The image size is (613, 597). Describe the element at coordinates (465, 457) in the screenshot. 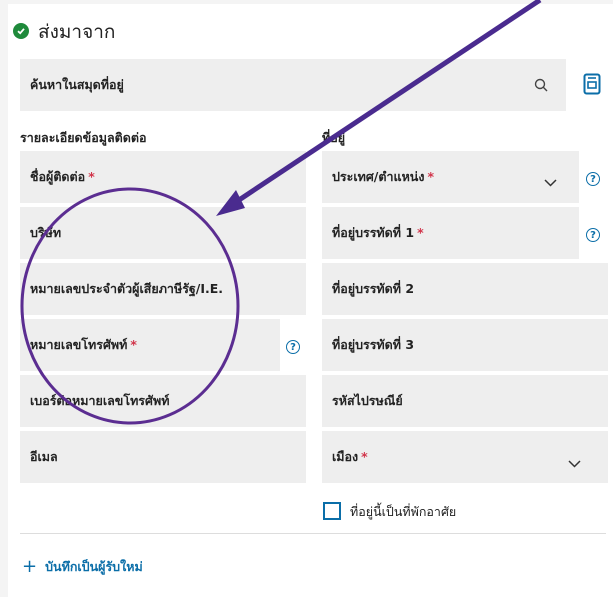

I see `city-select: เมือง *` at that location.